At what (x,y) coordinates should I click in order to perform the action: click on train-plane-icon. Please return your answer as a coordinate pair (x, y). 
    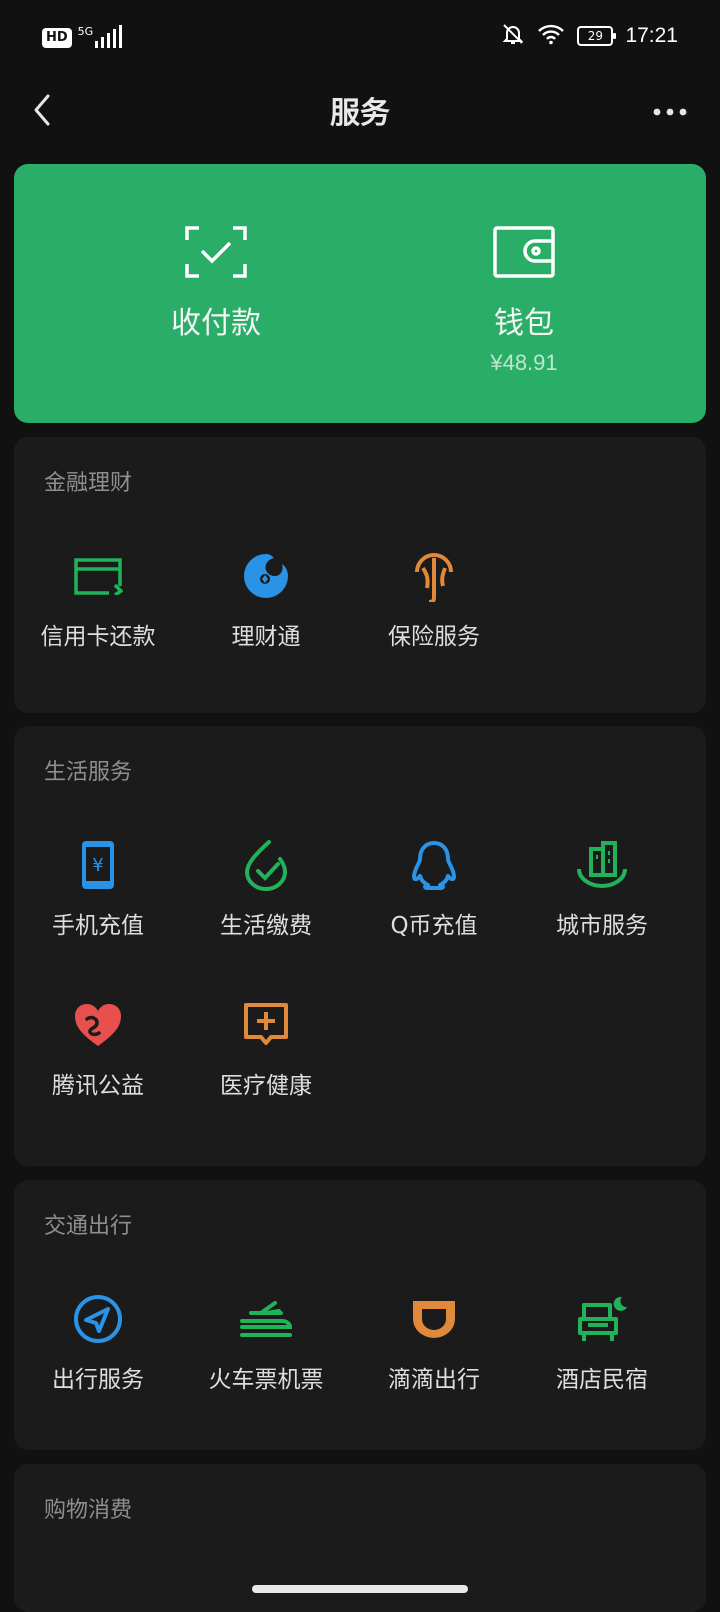
    Looking at the image, I should click on (266, 1319).